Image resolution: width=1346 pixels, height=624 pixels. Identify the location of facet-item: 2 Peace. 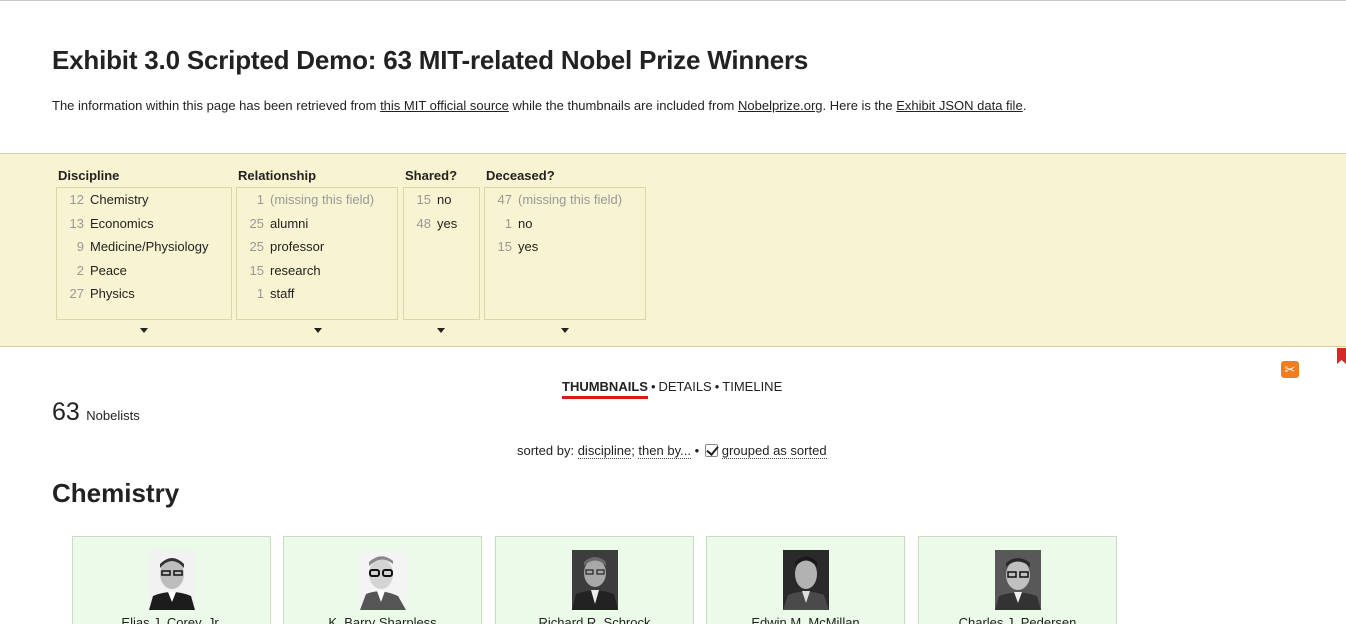
(144, 273).